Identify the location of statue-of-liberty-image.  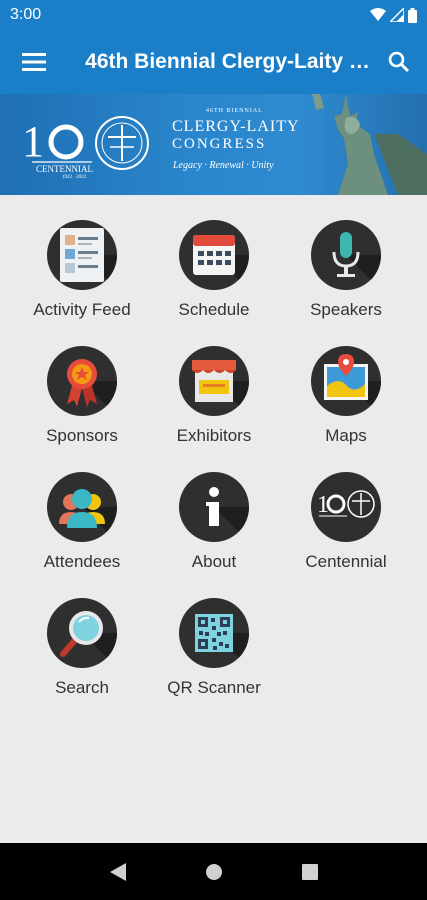
(369, 144).